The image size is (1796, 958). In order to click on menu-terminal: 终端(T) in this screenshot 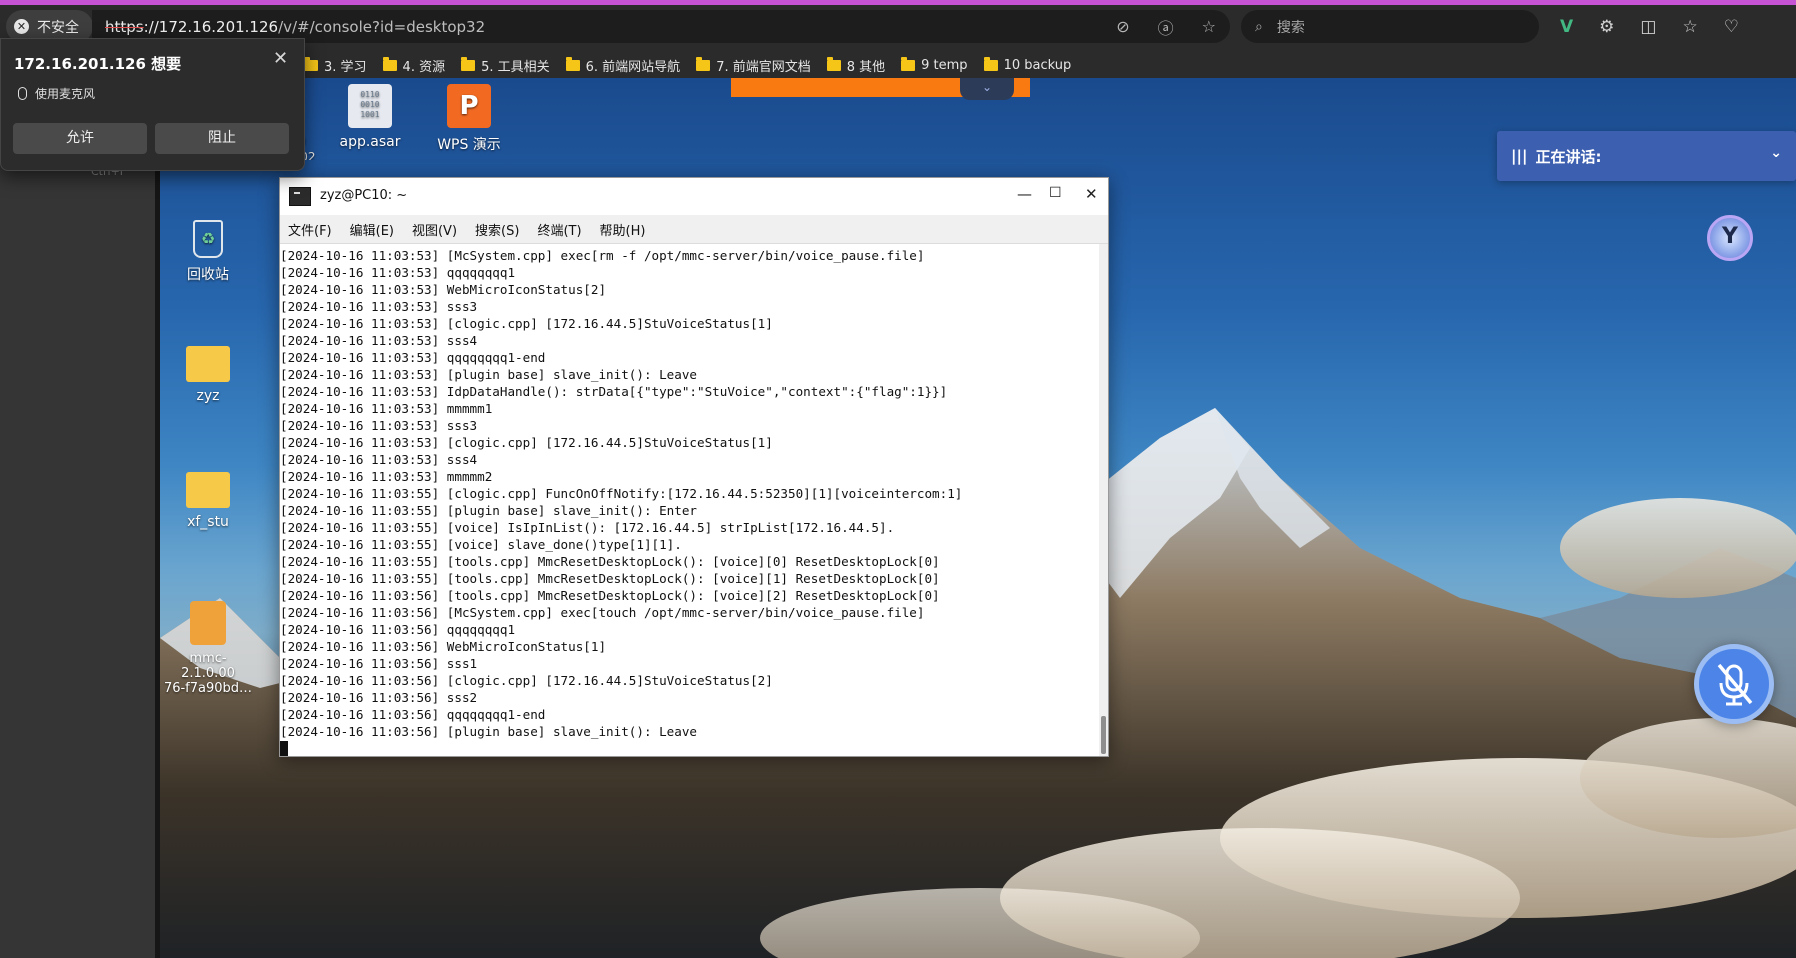, I will do `click(559, 229)`.